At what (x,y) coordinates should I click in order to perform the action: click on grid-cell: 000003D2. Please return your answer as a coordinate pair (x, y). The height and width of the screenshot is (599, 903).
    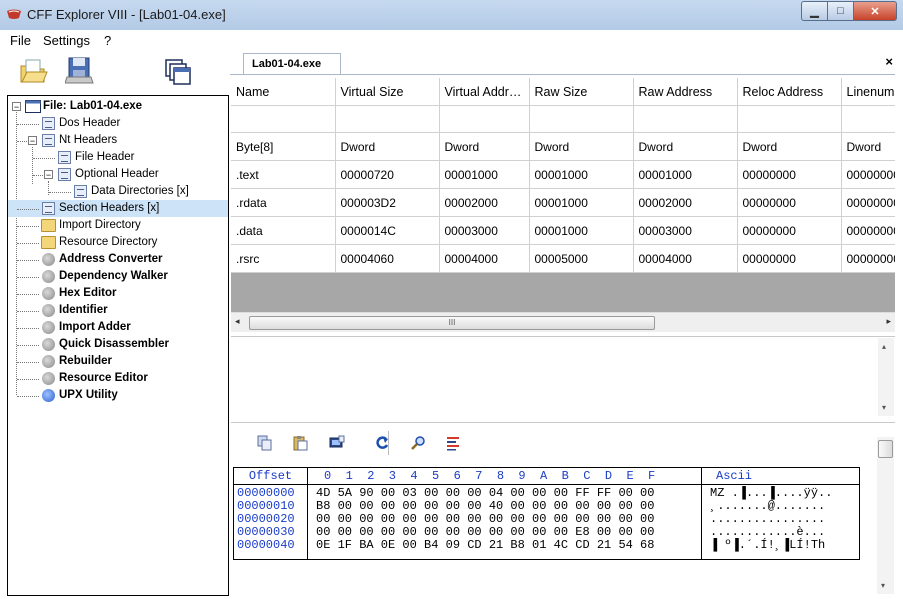
    Looking at the image, I should click on (387, 202).